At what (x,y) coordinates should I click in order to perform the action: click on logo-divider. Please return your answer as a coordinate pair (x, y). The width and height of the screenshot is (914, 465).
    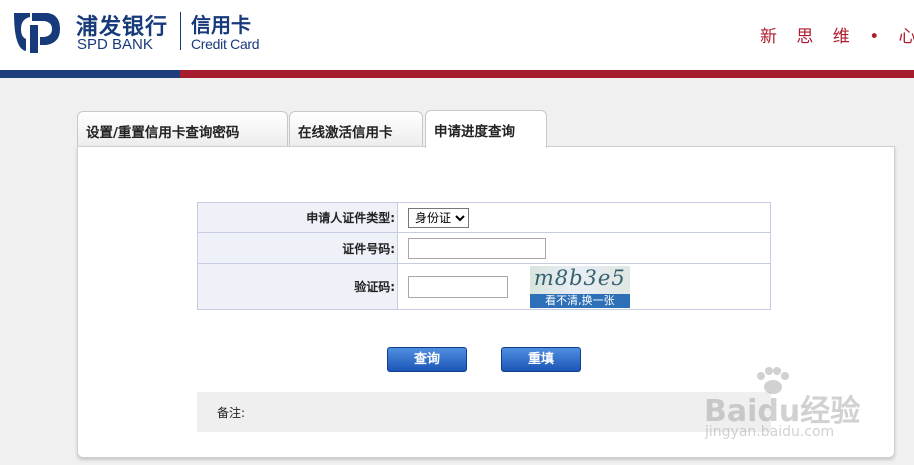
    Looking at the image, I should click on (180, 31).